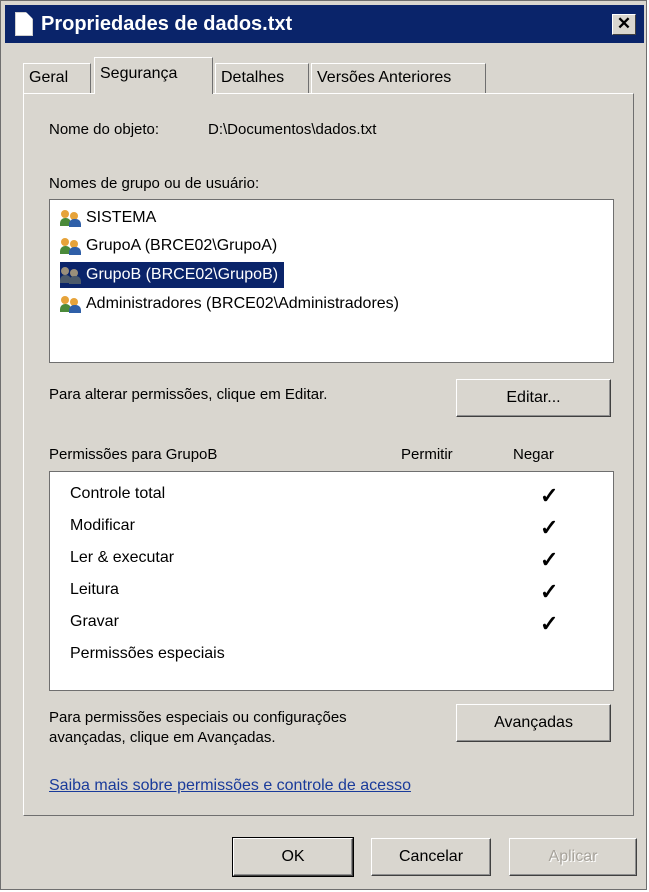 The height and width of the screenshot is (892, 649). Describe the element at coordinates (153, 75) in the screenshot. I see `tab-seguranca: Segurança` at that location.